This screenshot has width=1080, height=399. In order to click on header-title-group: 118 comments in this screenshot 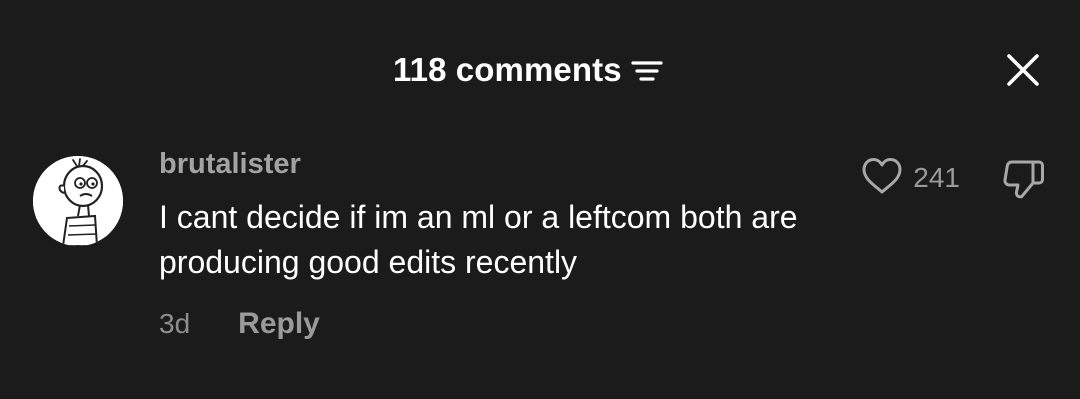, I will do `click(528, 70)`.